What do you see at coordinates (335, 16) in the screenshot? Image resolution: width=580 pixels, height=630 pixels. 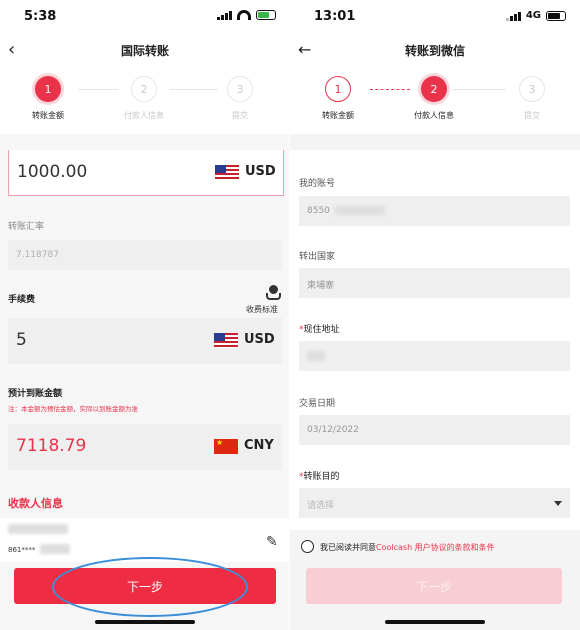 I see `status-time: 13:01` at bounding box center [335, 16].